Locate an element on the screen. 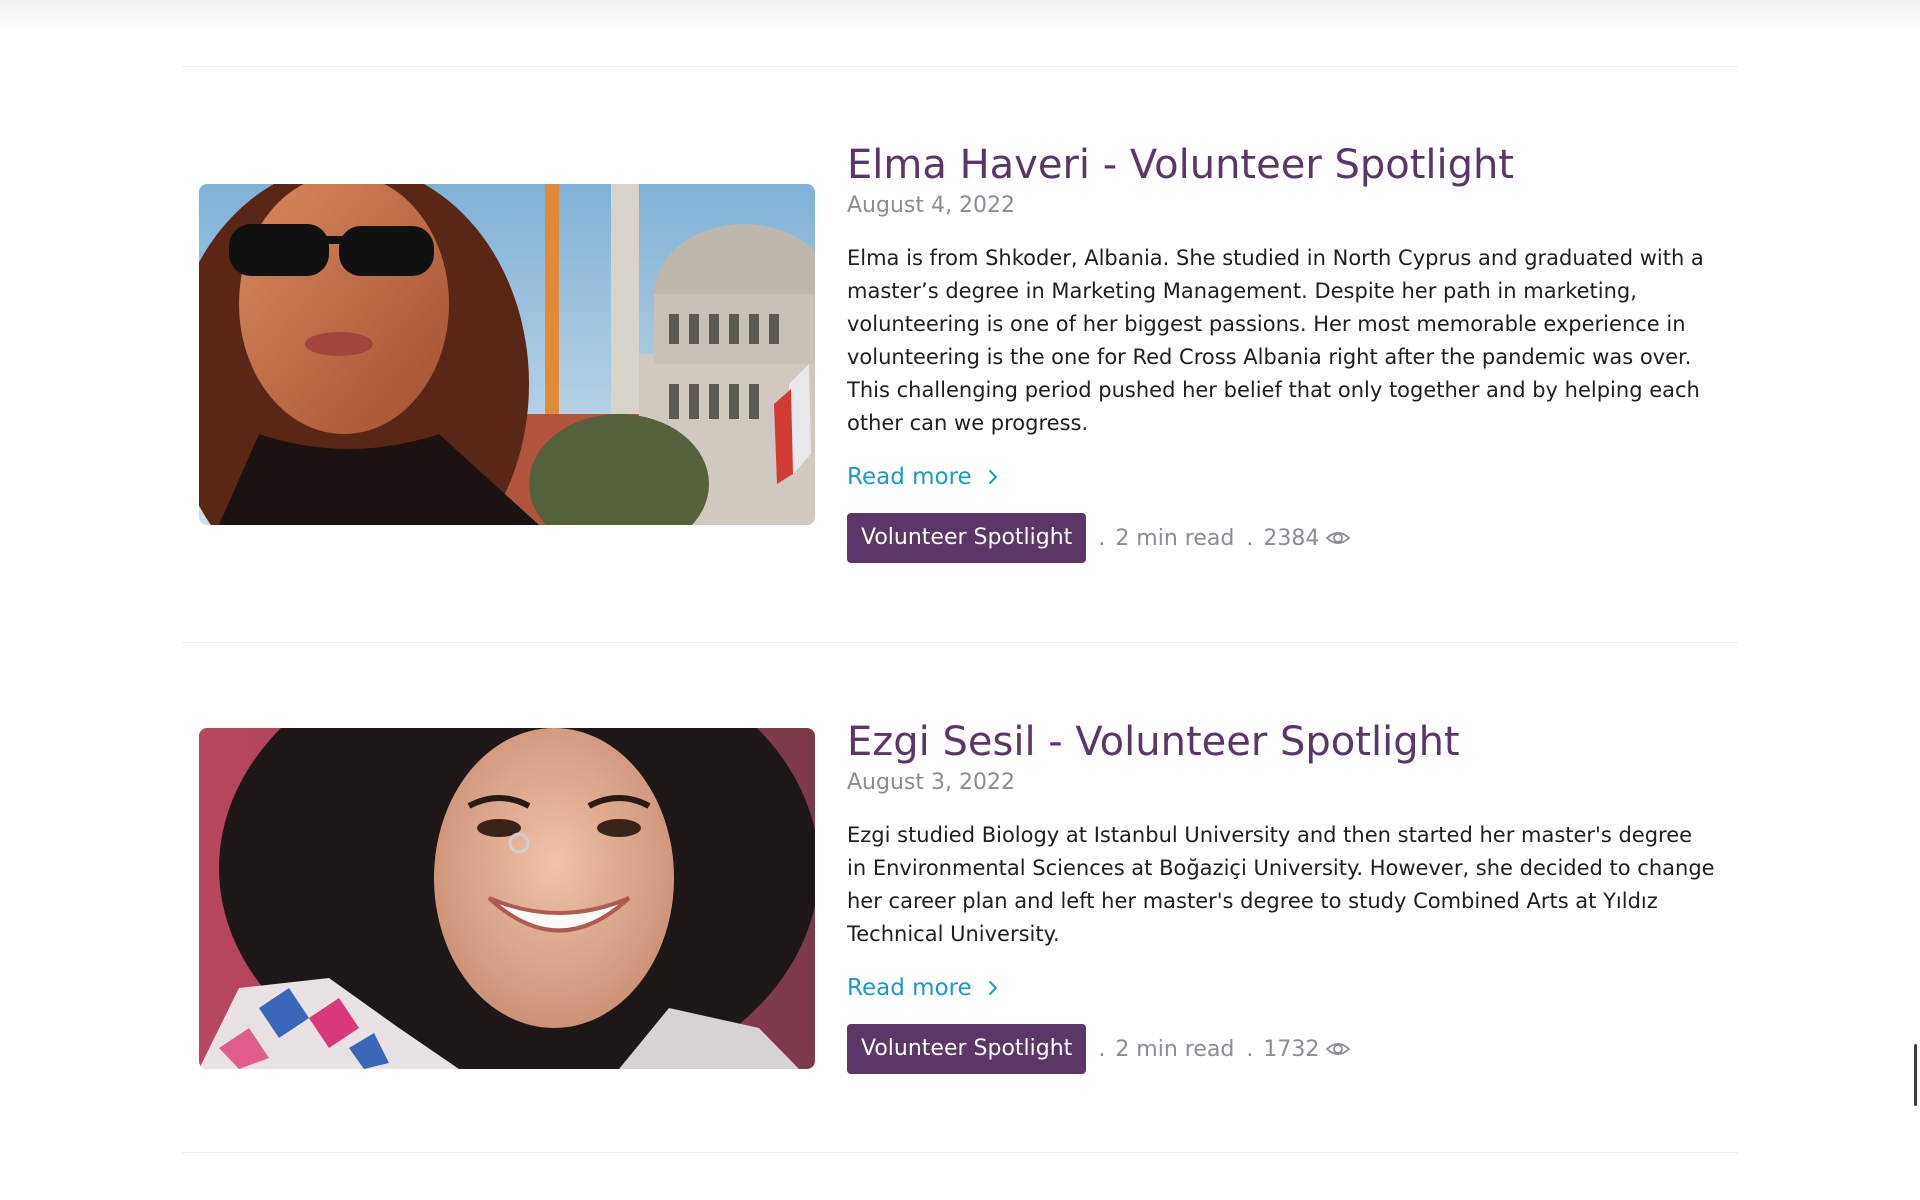 Image resolution: width=1920 pixels, height=1200 pixels. post-date: August 3, 2022 is located at coordinates (931, 782).